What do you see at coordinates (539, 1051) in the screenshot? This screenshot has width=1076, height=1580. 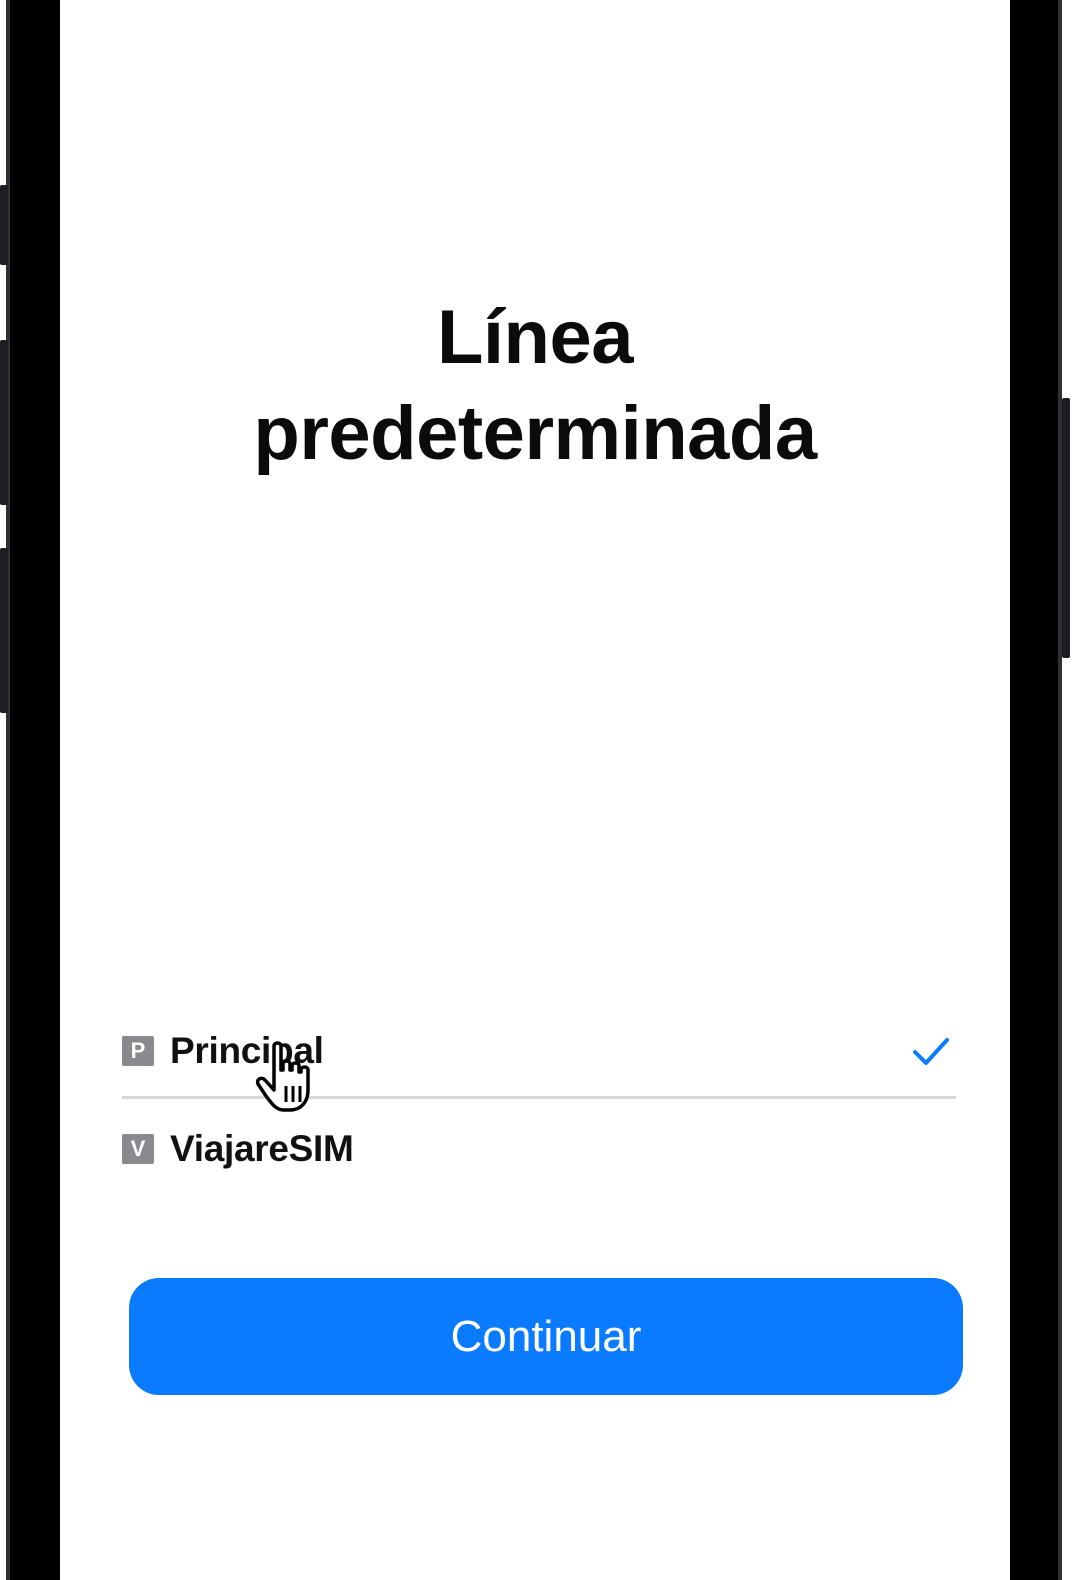 I see `line-option-principal: P Principal` at bounding box center [539, 1051].